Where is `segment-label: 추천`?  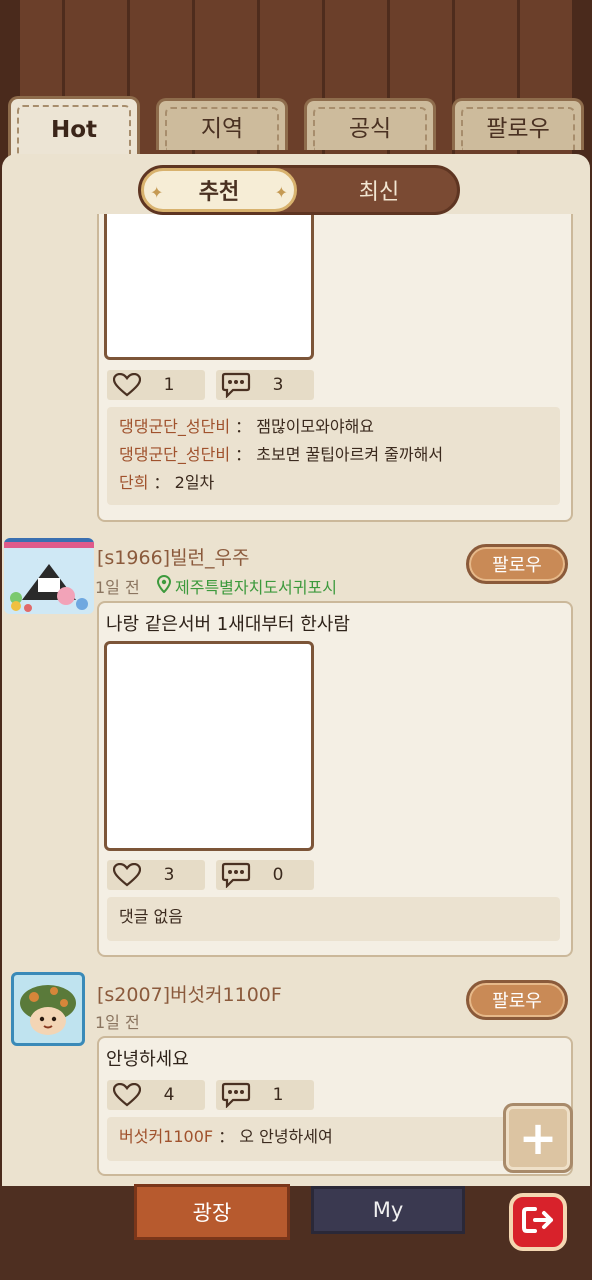 segment-label: 추천 is located at coordinates (219, 192).